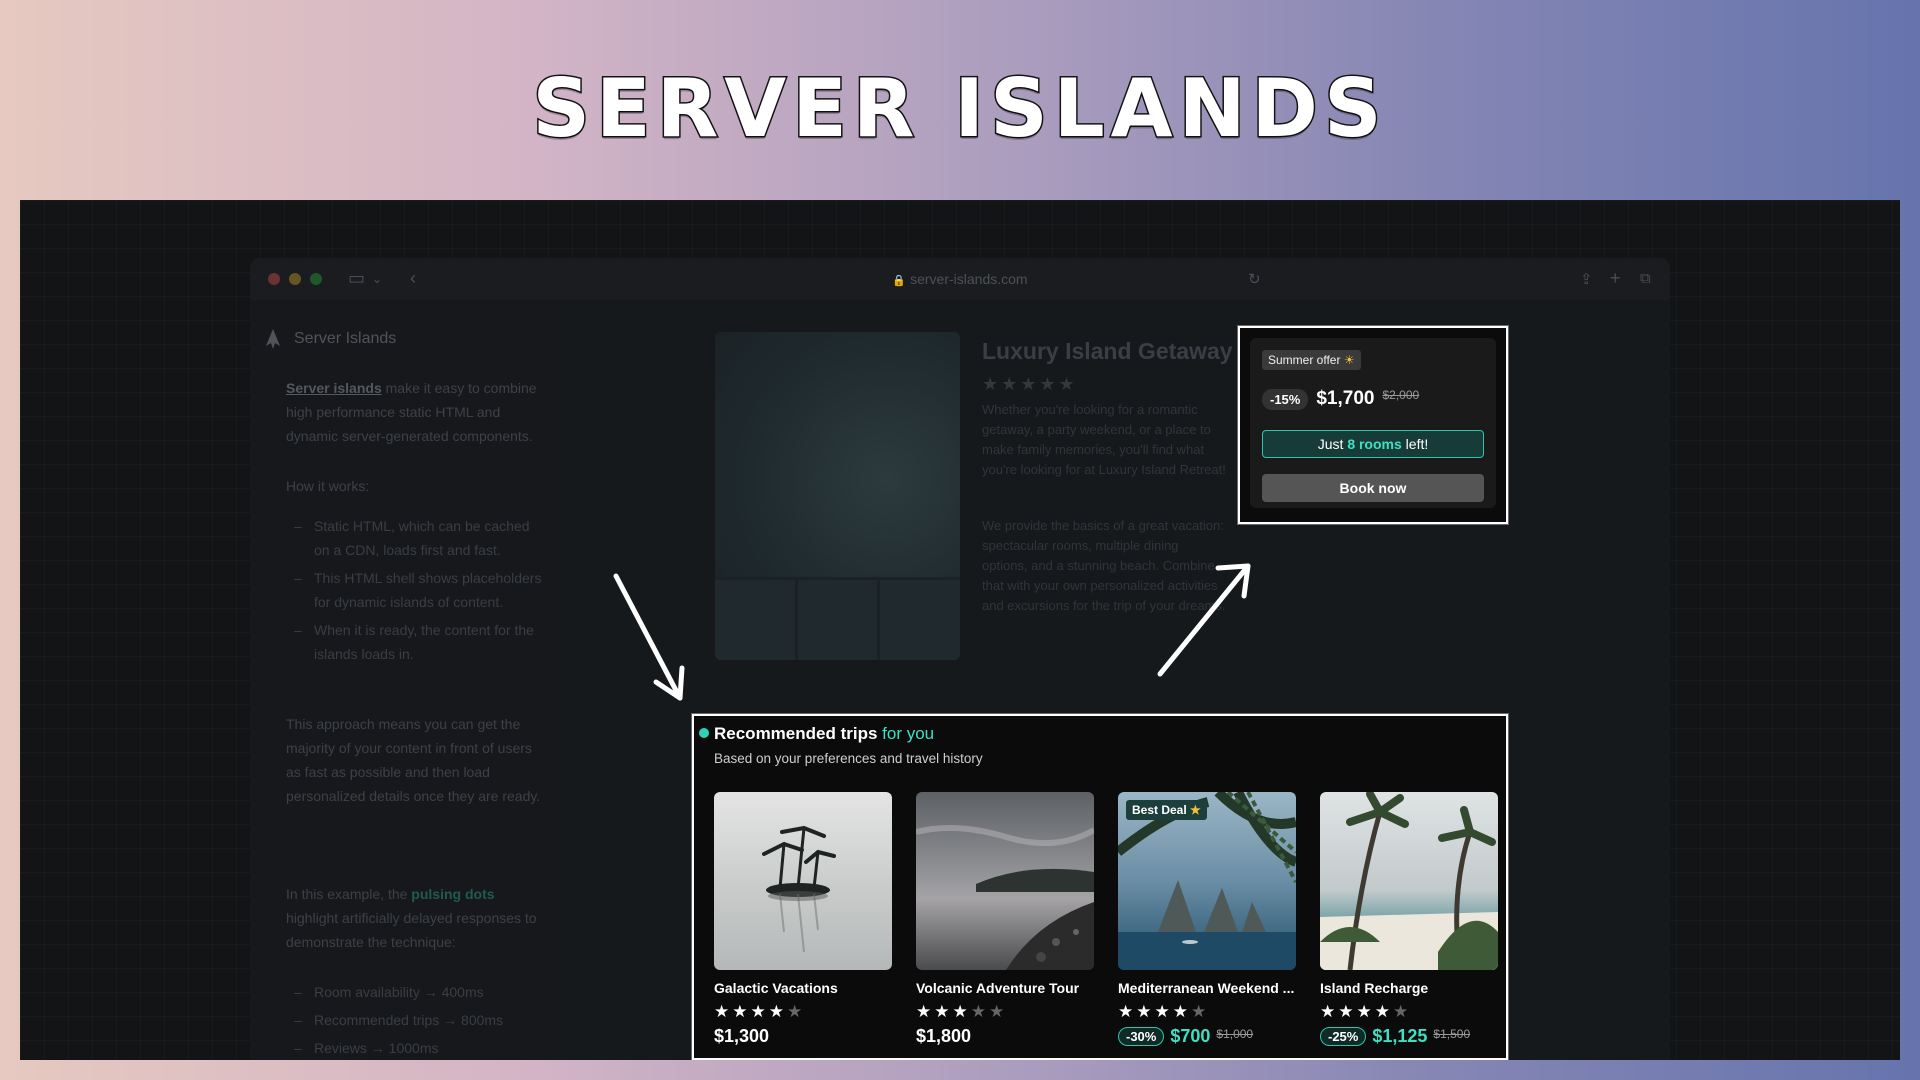 This screenshot has height=1080, width=1920. What do you see at coordinates (1005, 988) in the screenshot?
I see `trip-title: Volcanic Adventure Tour` at bounding box center [1005, 988].